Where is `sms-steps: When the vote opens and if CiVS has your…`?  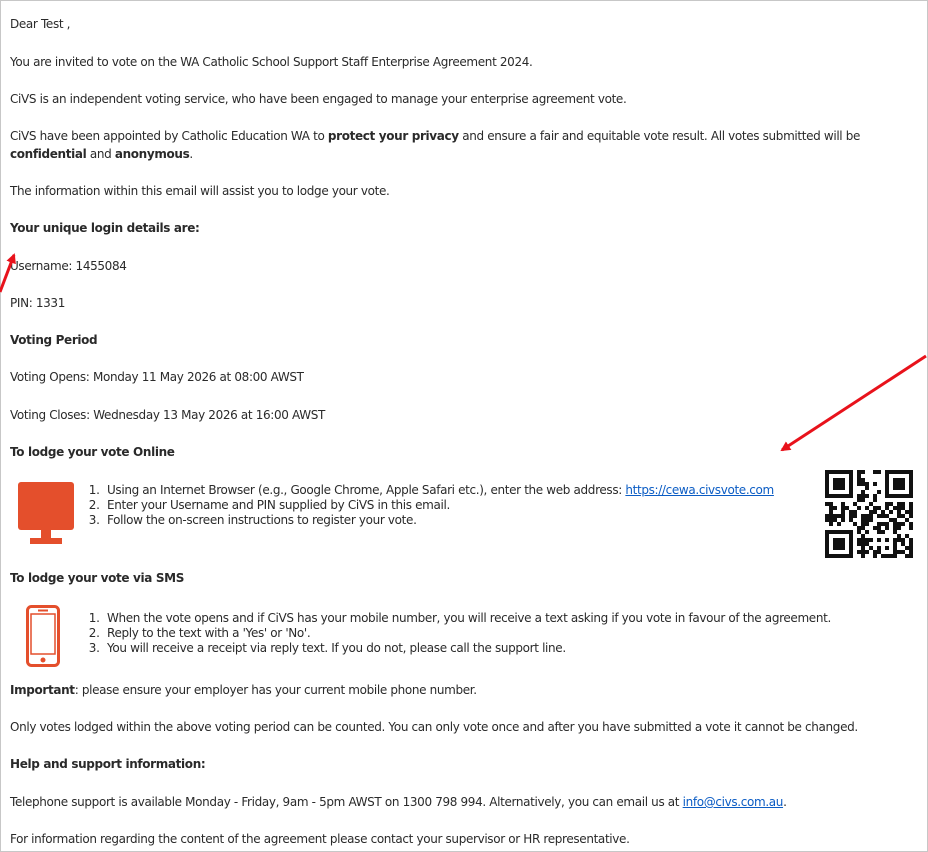
sms-steps: When the vote opens and if CiVS has your… is located at coordinates (457, 633).